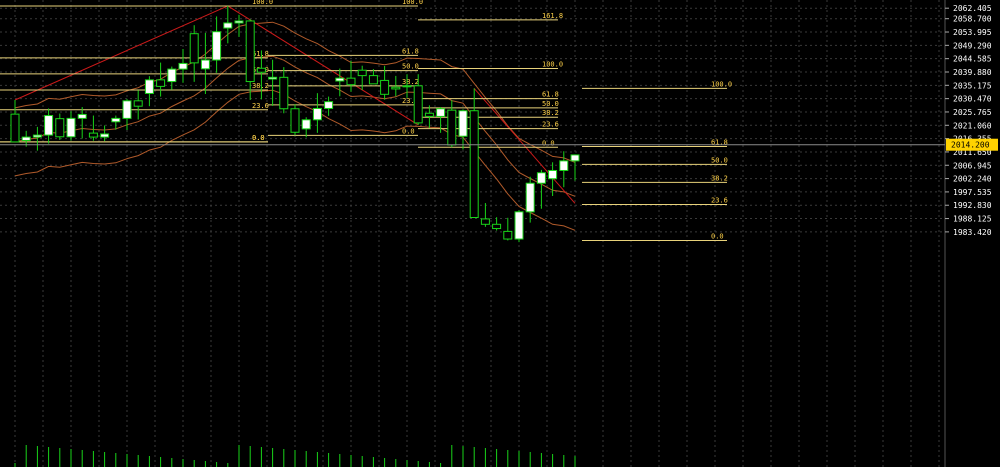 Image resolution: width=1000 pixels, height=467 pixels. What do you see at coordinates (721, 84) in the screenshot?
I see `fib-set4-label: 100.0` at bounding box center [721, 84].